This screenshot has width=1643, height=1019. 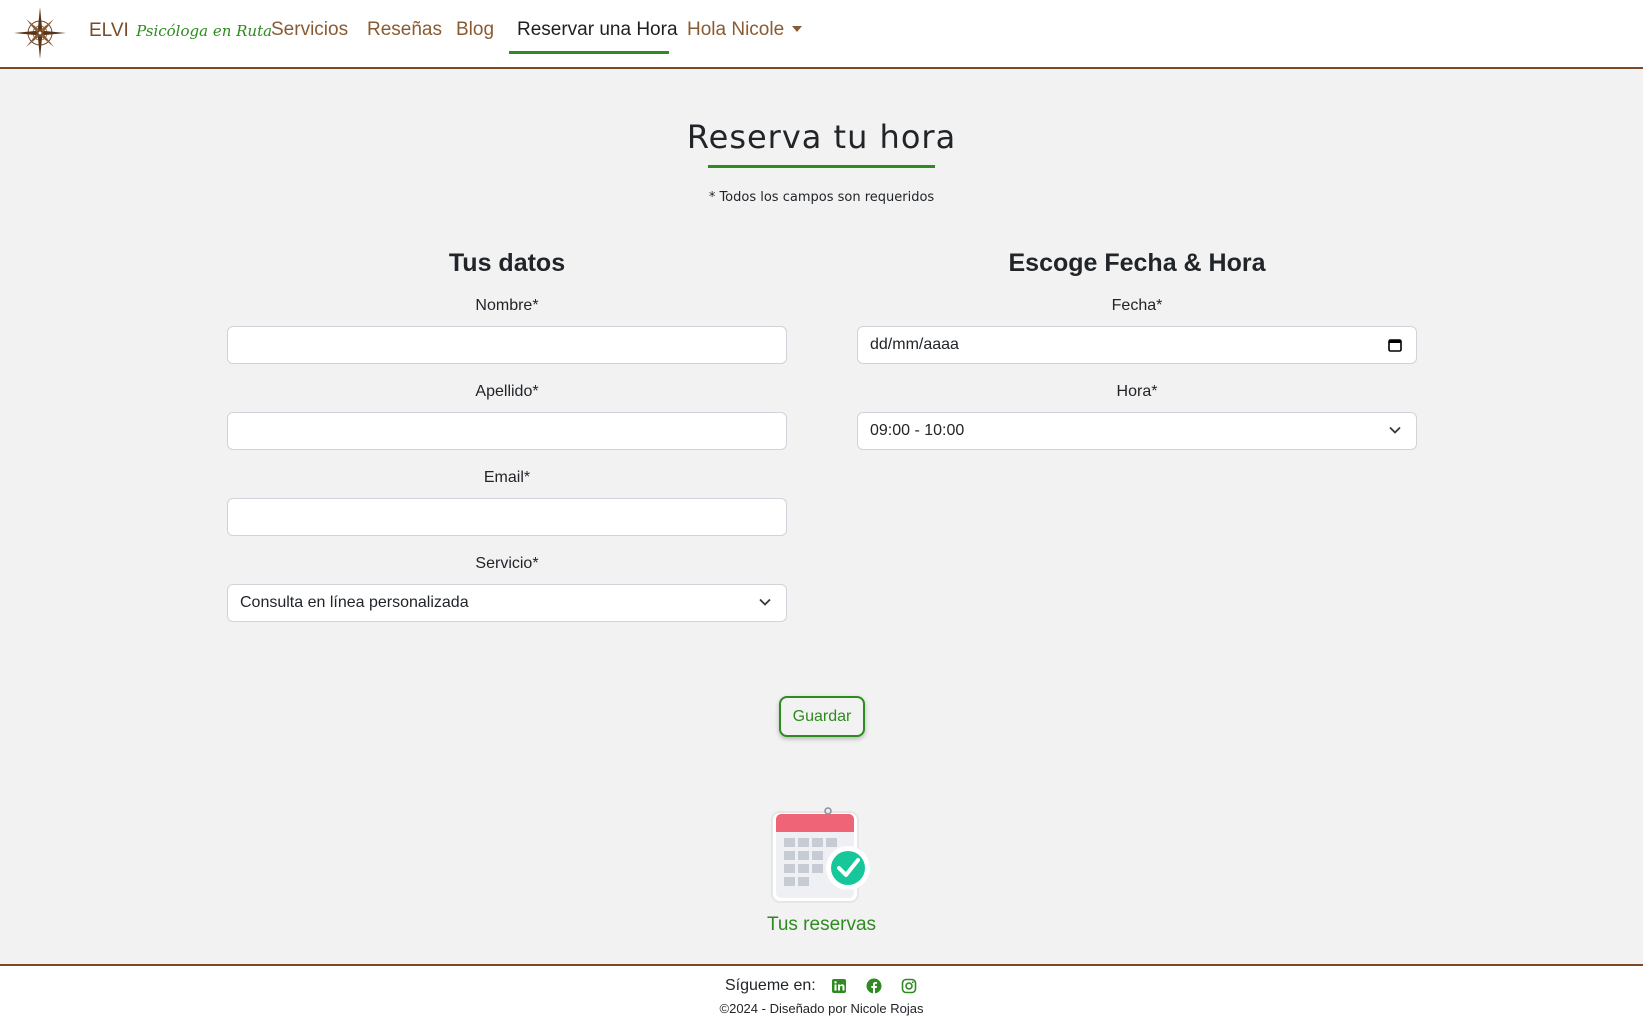 I want to click on tus-reservas-link: Tus reservas, so click(x=821, y=925).